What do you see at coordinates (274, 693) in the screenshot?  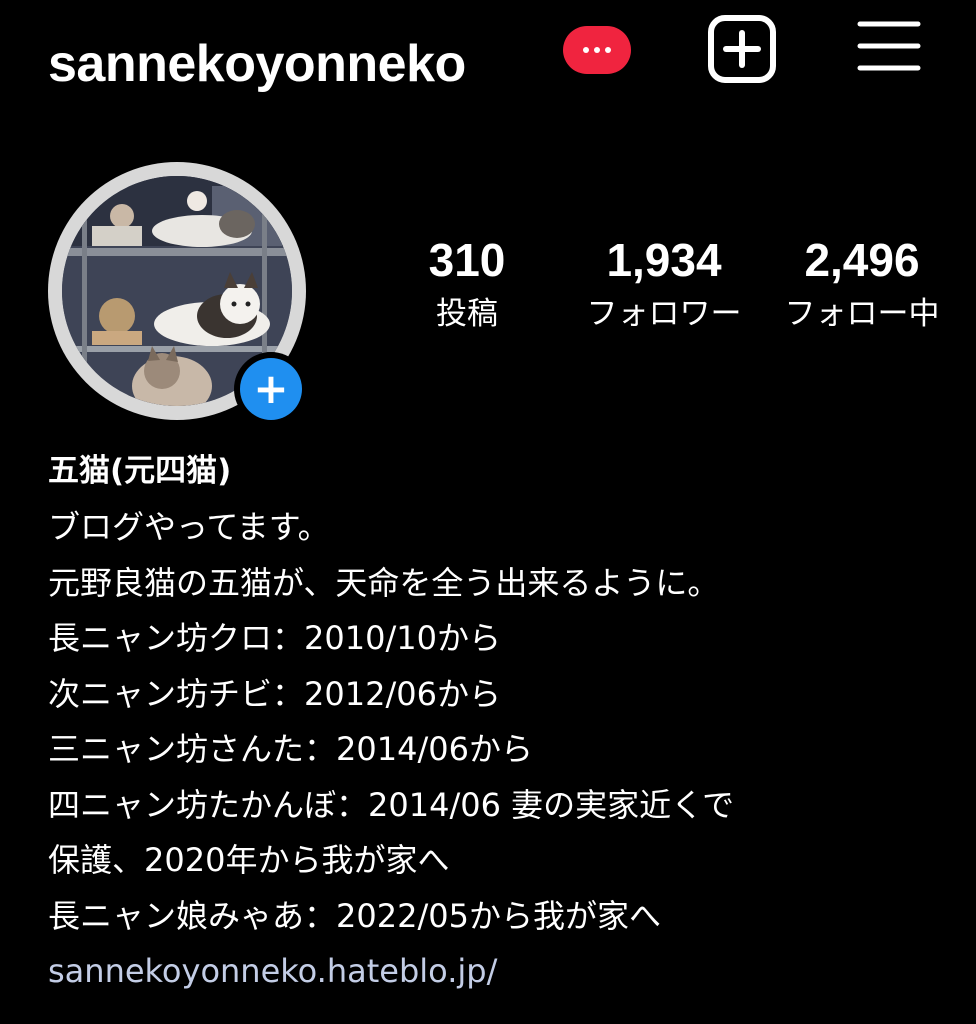 I see `bio-line: 次ニャン坊チビ：2012/06から` at bounding box center [274, 693].